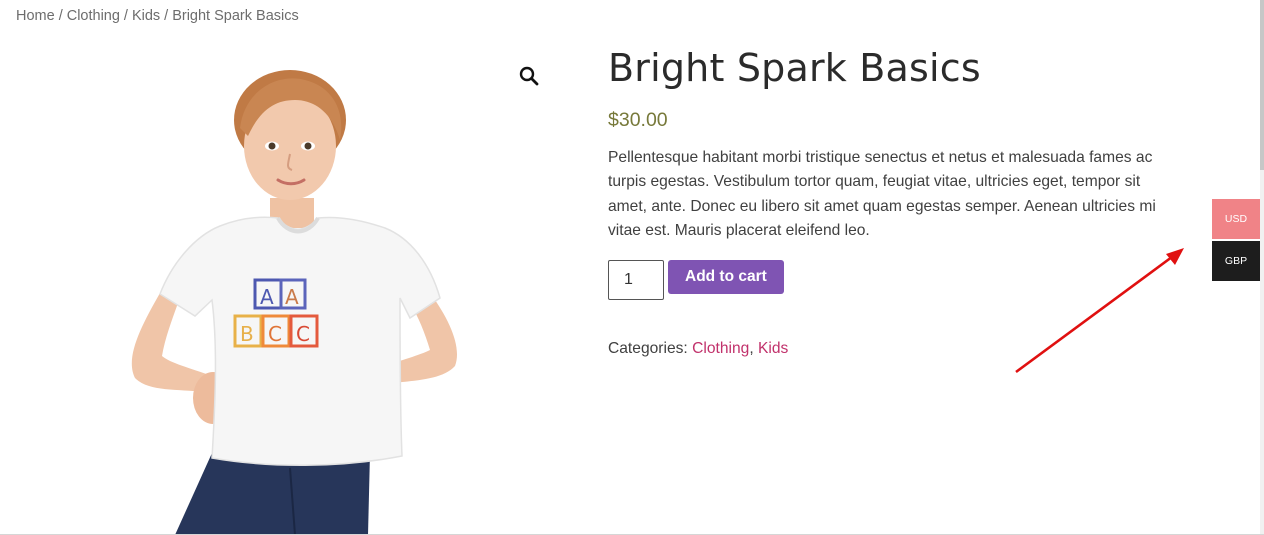 The image size is (1264, 535). Describe the element at coordinates (1236, 219) in the screenshot. I see `currency-usd-button: USD` at that location.